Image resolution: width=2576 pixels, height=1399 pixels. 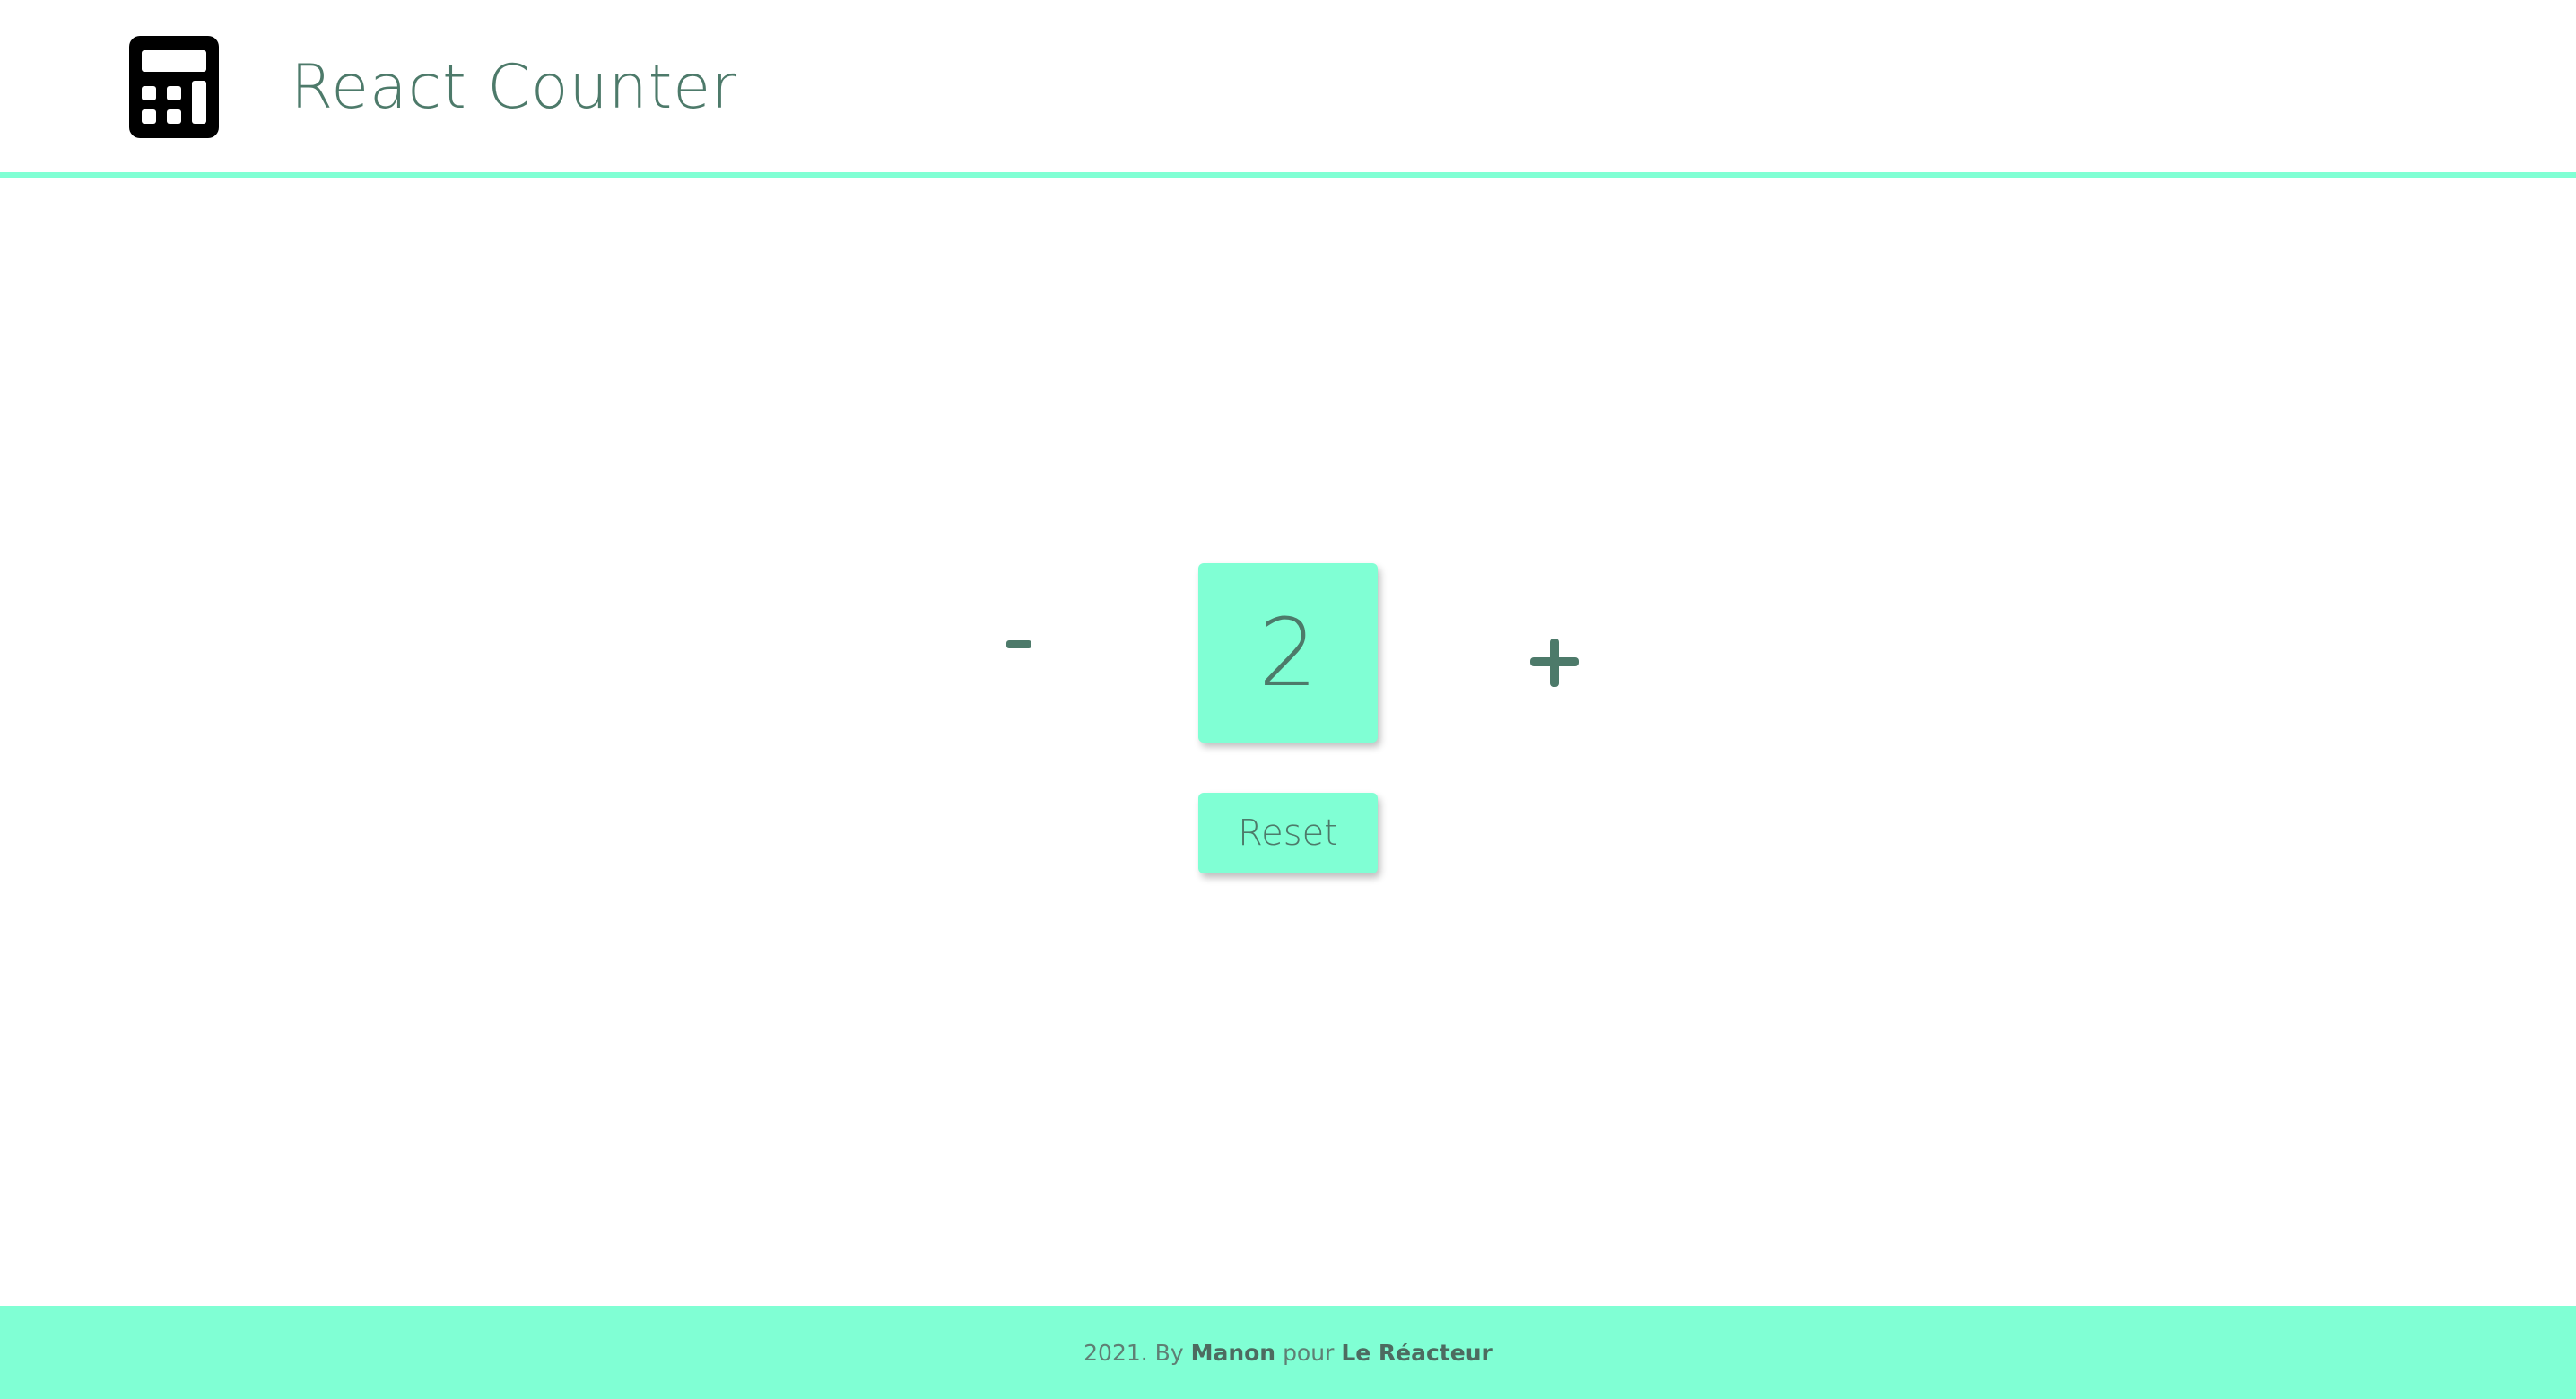 I want to click on footer-author: Manon, so click(x=1233, y=1352).